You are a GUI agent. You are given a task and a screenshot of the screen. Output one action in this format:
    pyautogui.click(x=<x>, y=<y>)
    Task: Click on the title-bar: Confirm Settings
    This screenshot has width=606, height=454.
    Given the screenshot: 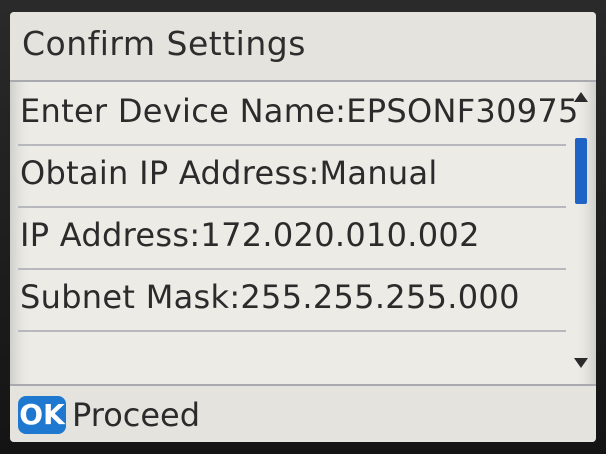 What is the action you would take?
    pyautogui.click(x=303, y=47)
    